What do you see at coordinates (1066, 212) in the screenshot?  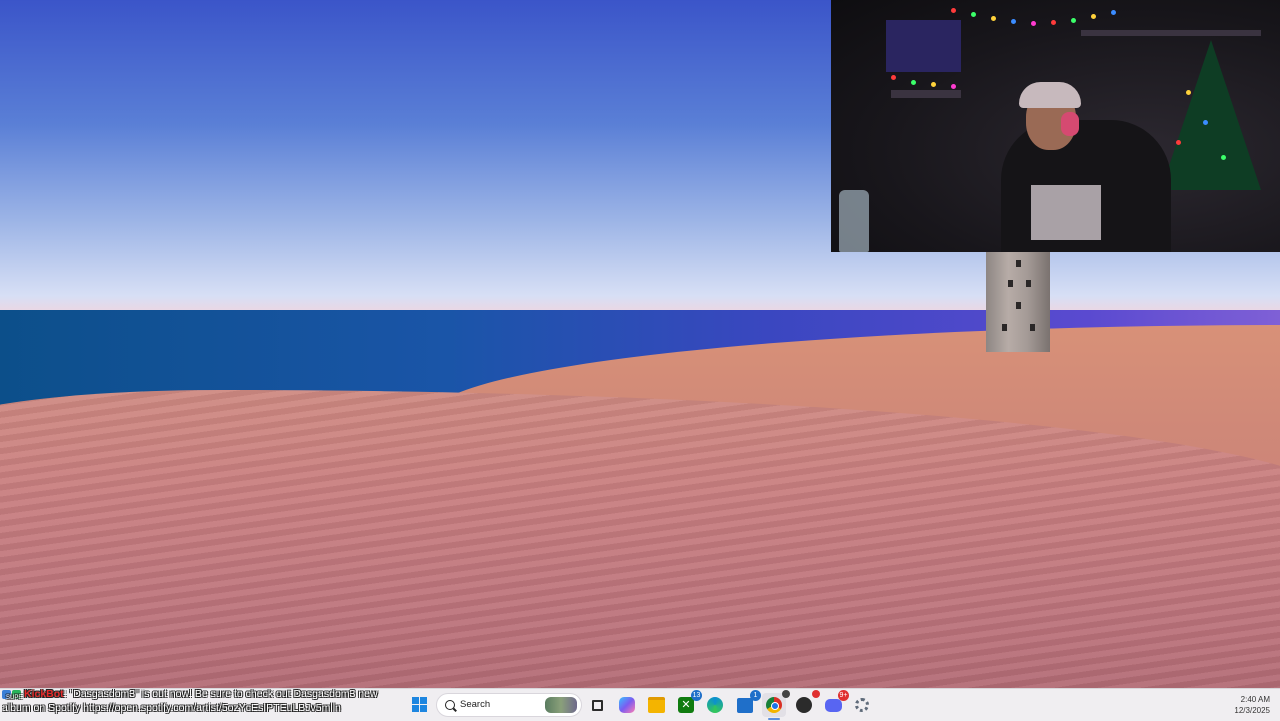 I see `webcam-shirt-print` at bounding box center [1066, 212].